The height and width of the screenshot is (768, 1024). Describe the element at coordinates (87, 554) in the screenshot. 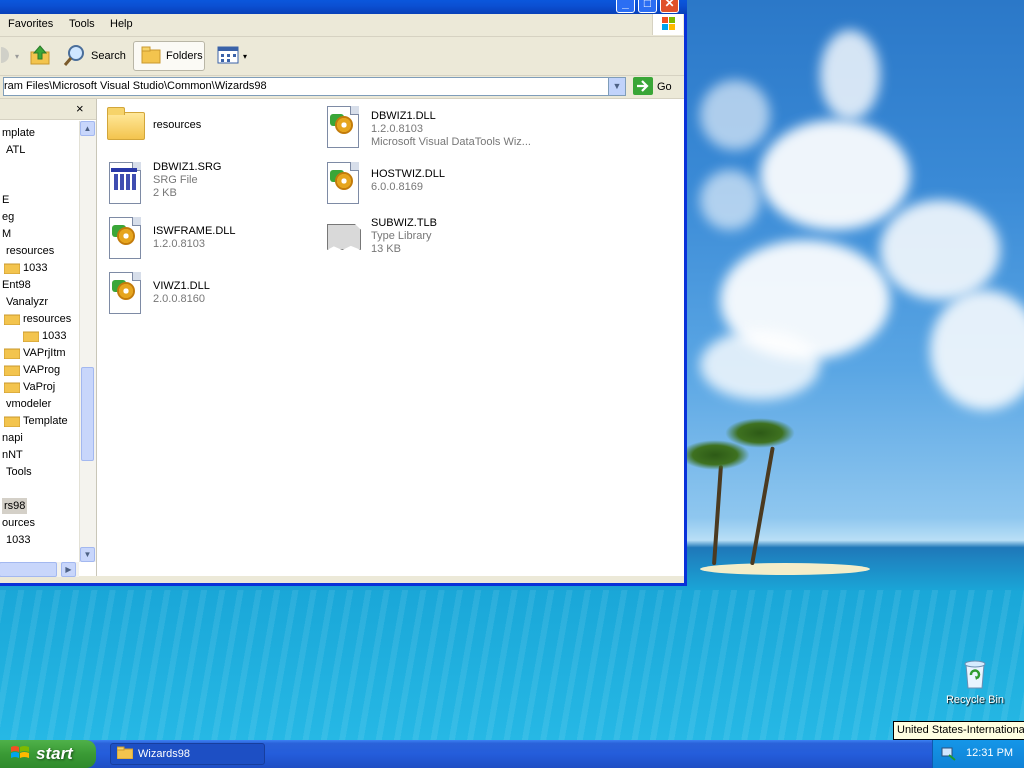

I see `scroll-down-button: ▼` at that location.